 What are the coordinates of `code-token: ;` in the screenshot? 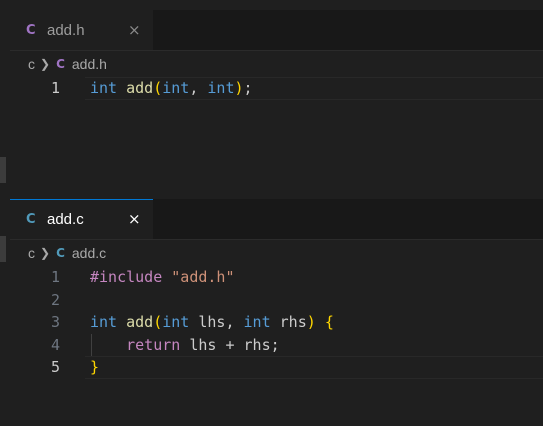 It's located at (248, 88).